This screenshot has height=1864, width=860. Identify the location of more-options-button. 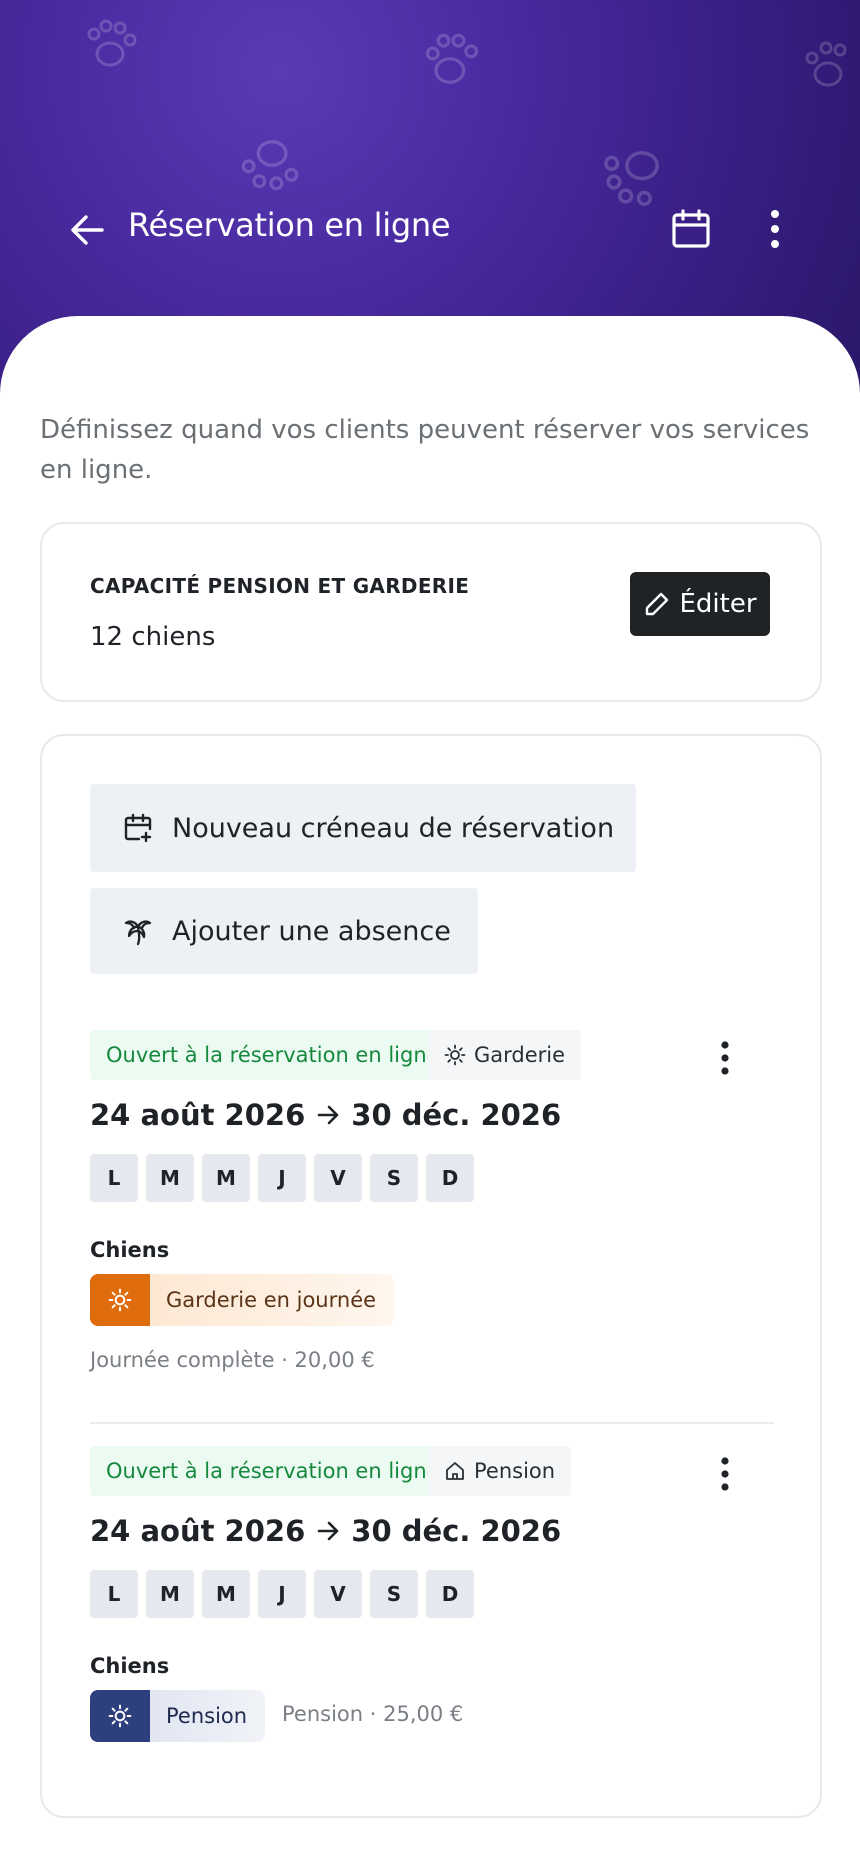
(775, 229).